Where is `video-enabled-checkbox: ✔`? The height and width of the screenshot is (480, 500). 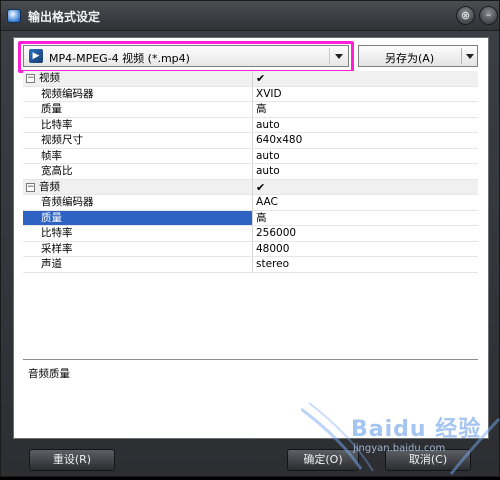
video-enabled-checkbox: ✔ is located at coordinates (365, 79).